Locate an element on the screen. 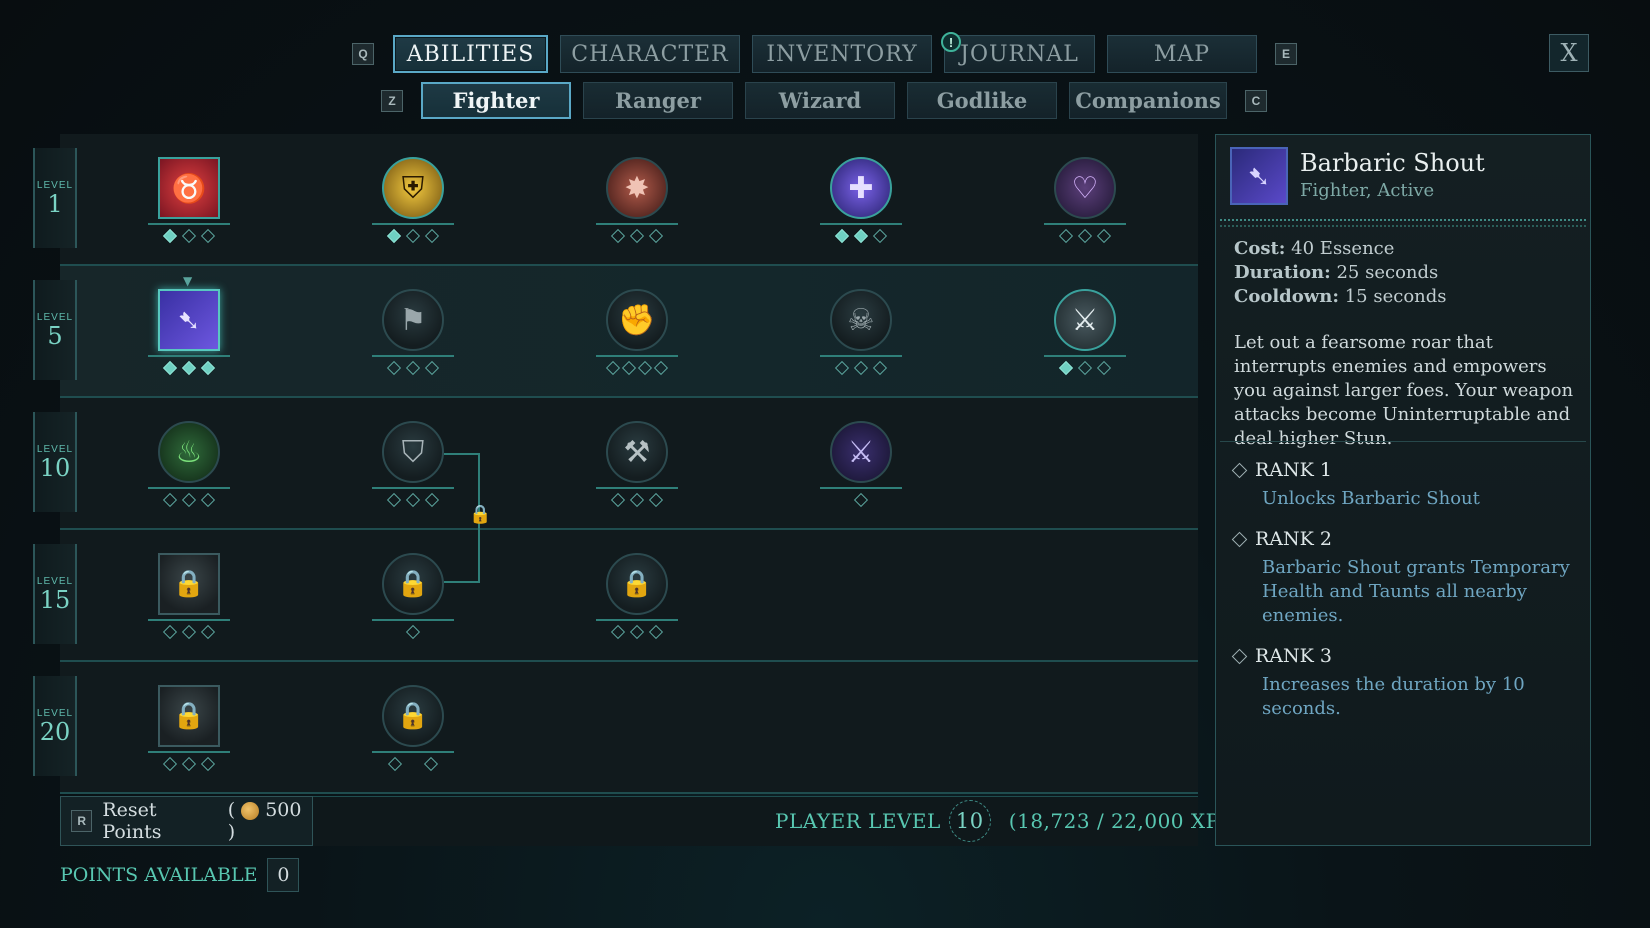 The width and height of the screenshot is (1650, 928). reset-points-button: R Reset Points ( 500 ) is located at coordinates (186, 821).